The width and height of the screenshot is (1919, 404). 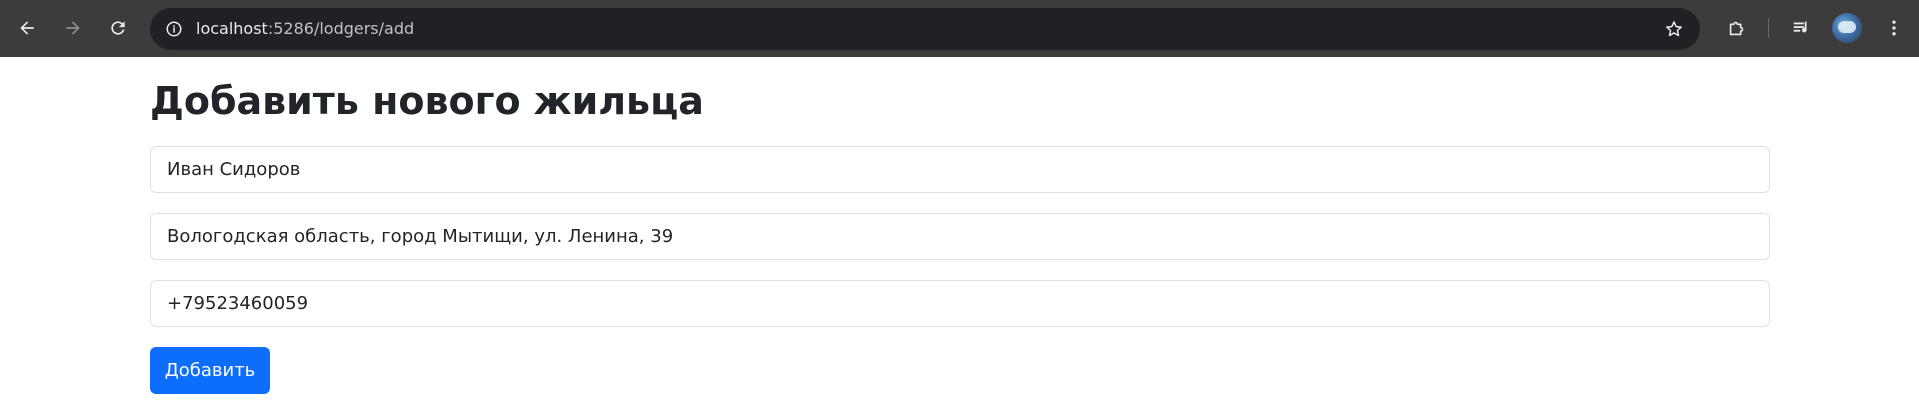 I want to click on media-queue-button, so click(x=1802, y=28).